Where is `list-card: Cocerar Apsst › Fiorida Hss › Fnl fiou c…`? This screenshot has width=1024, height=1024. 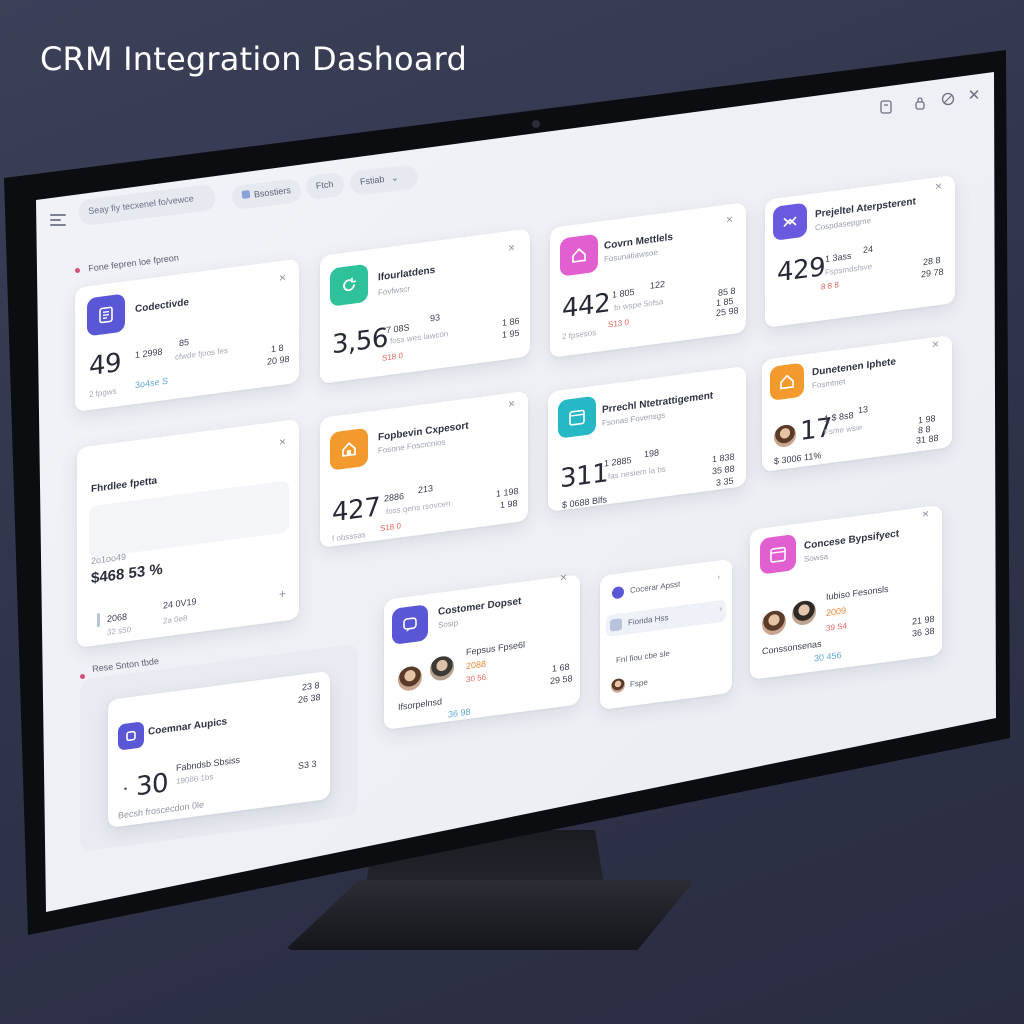
list-card: Cocerar Apsst › Fiorida Hss › Fnl fiou c… is located at coordinates (666, 634).